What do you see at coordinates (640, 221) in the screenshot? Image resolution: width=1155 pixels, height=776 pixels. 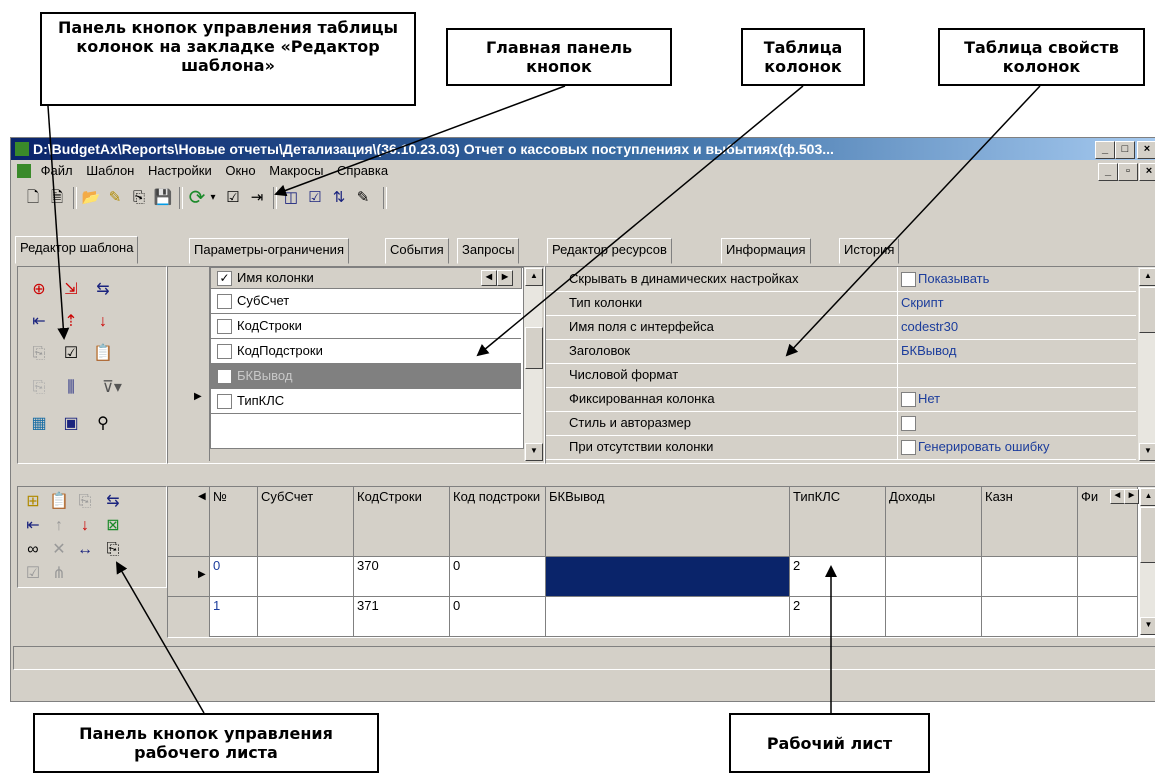 I see `arrow-column-table` at bounding box center [640, 221].